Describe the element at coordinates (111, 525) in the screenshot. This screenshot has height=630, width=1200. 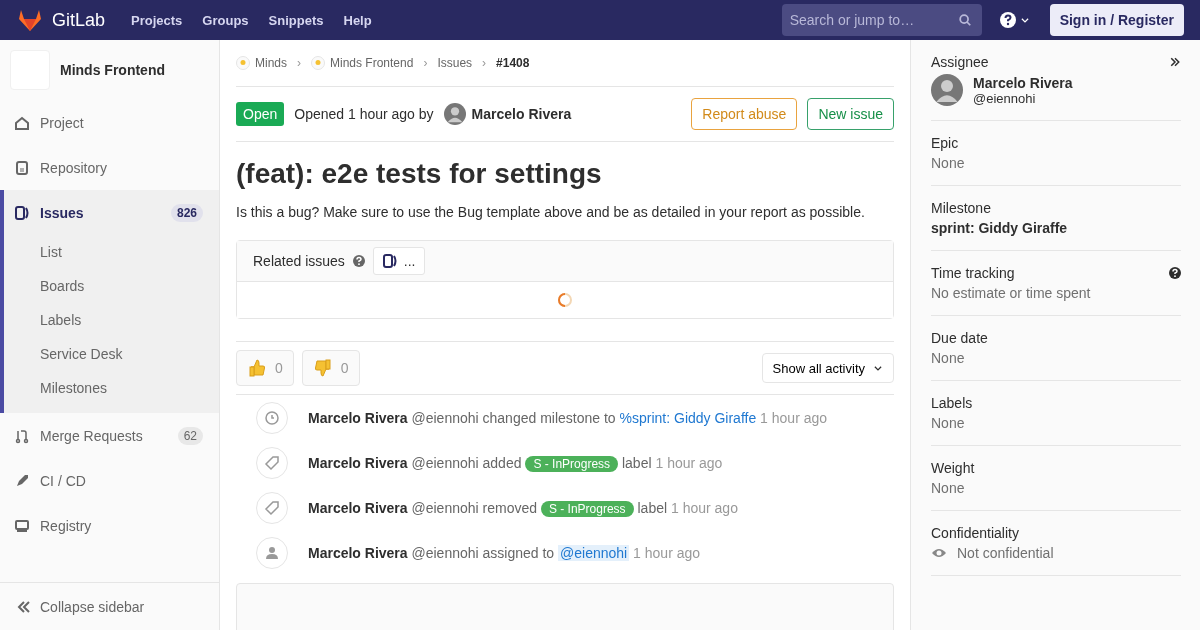
I see `sidebar-item: Registry` at that location.